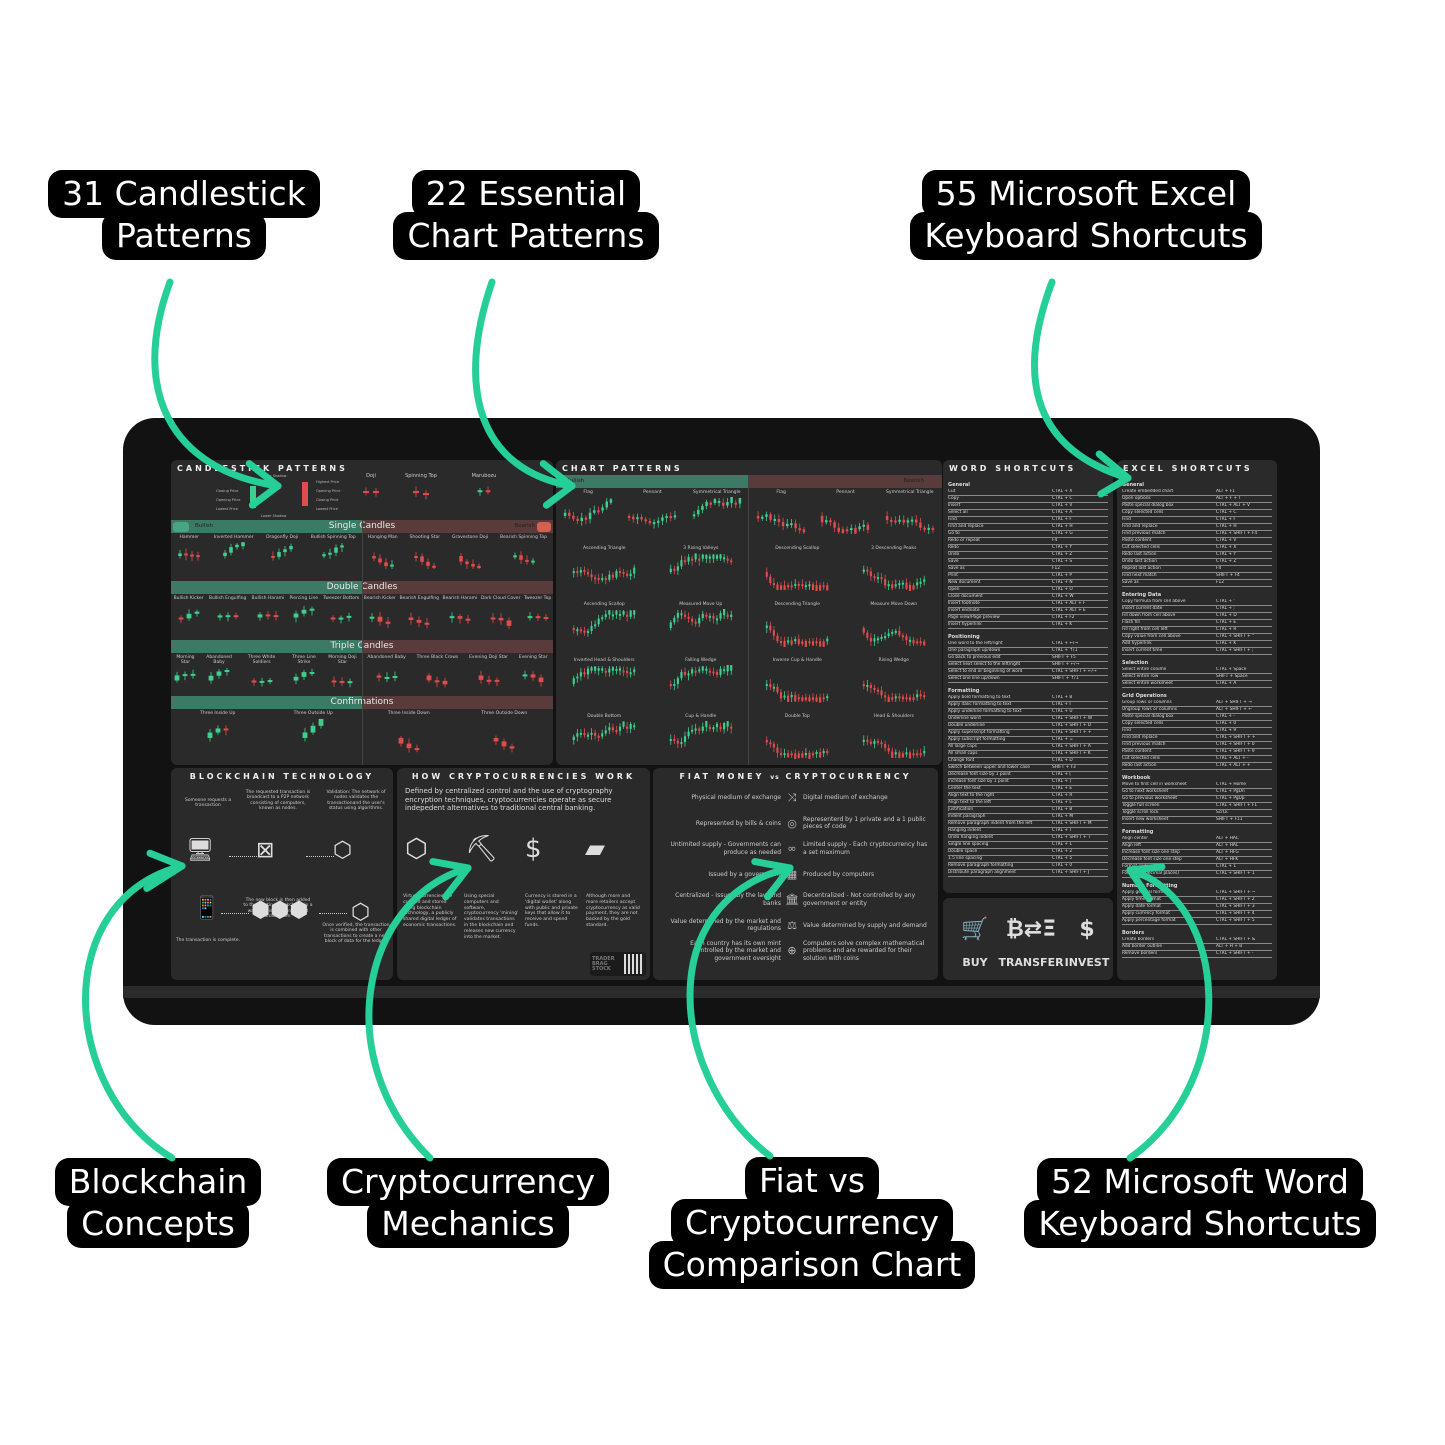  Describe the element at coordinates (1028, 590) in the screenshot. I see `shortcut-row: Open CTRL + O` at that location.